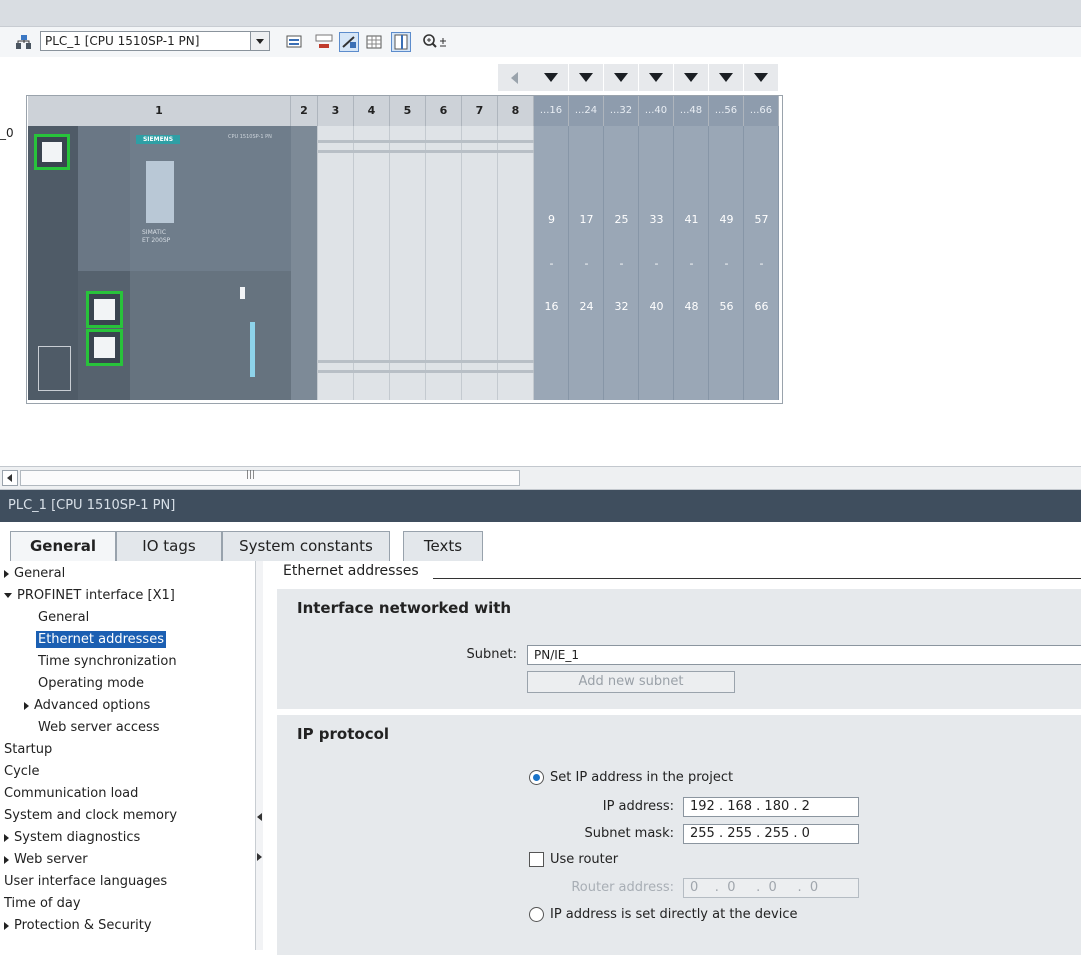 This screenshot has width=1081, height=955. Describe the element at coordinates (304, 111) in the screenshot. I see `slot-header-2: 2` at that location.